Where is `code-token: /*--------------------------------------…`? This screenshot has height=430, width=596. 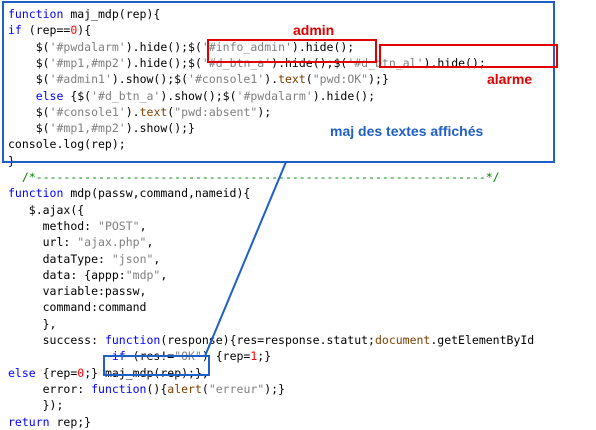 code-token: /*--------------------------------------… is located at coordinates (260, 177).